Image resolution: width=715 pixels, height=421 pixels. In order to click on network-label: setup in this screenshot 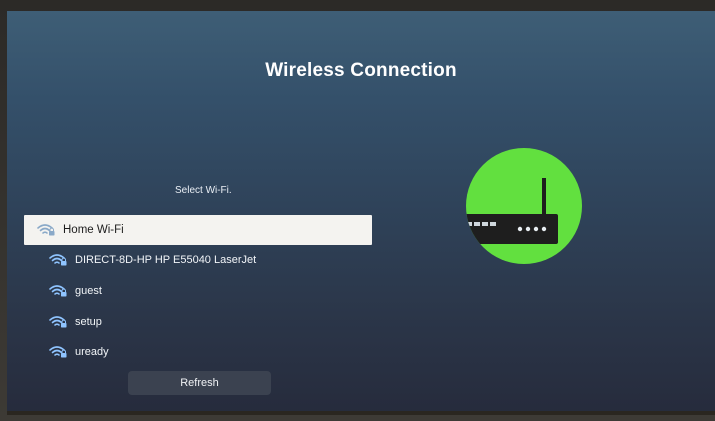, I will do `click(88, 322)`.